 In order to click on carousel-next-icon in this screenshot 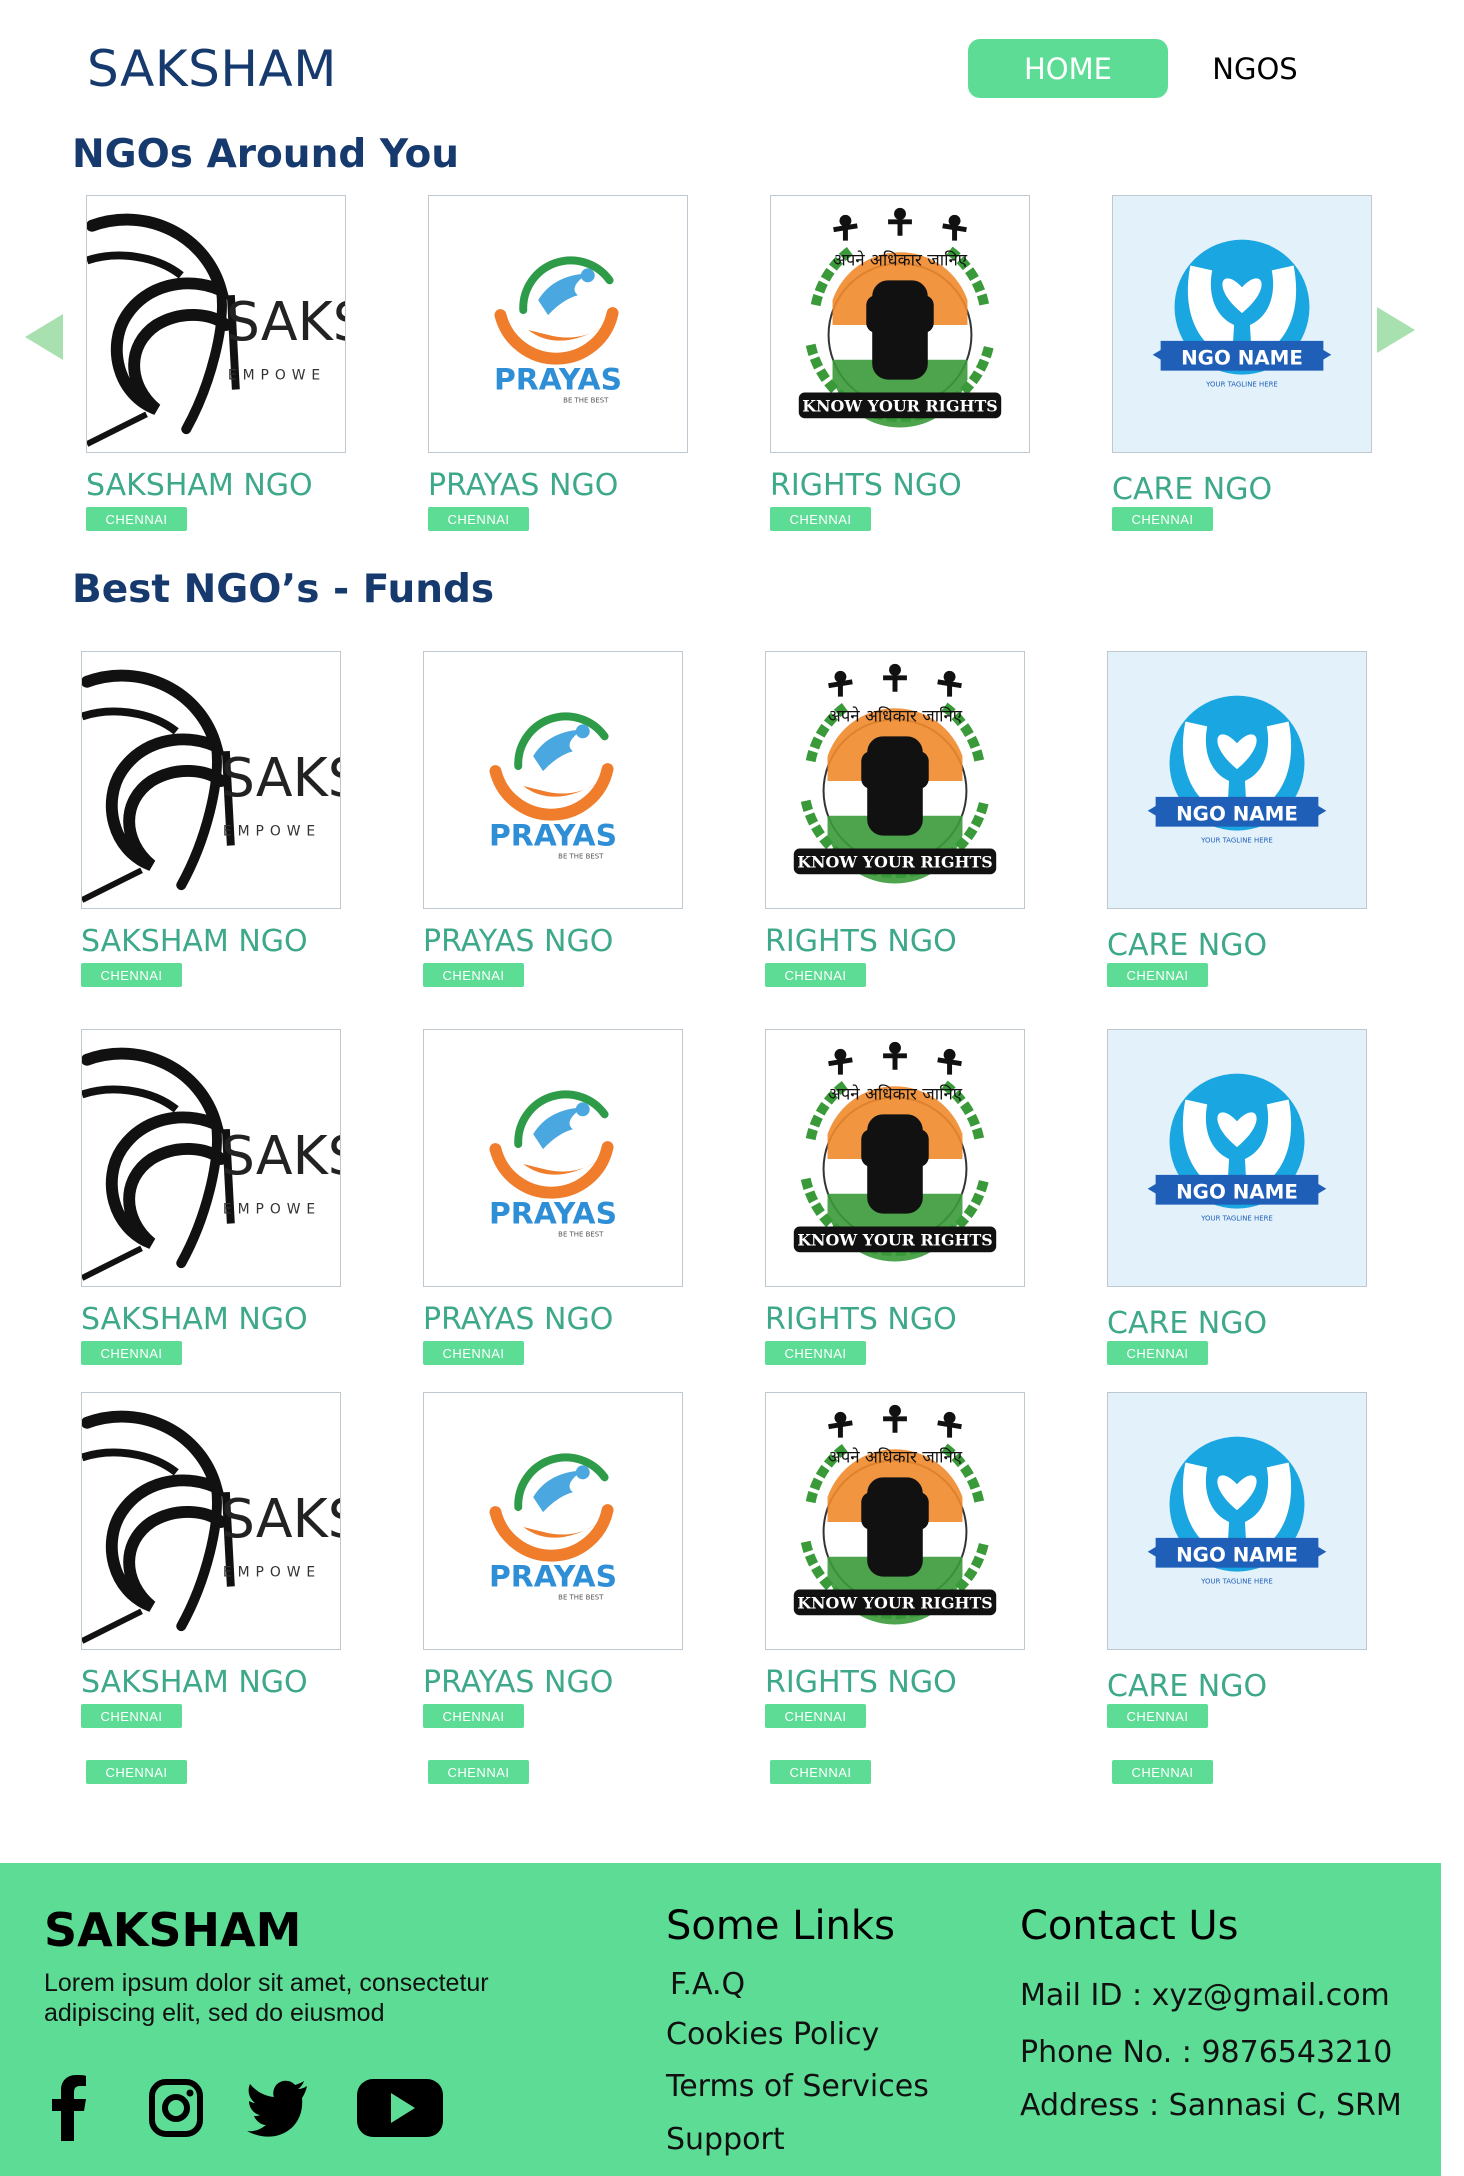, I will do `click(1396, 330)`.